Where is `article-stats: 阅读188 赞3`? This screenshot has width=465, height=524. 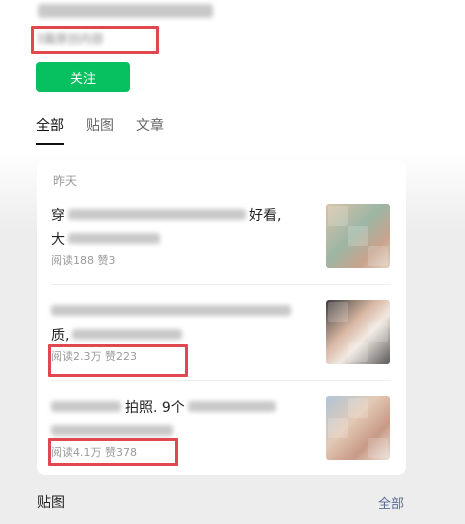 article-stats: 阅读188 赞3 is located at coordinates (83, 260).